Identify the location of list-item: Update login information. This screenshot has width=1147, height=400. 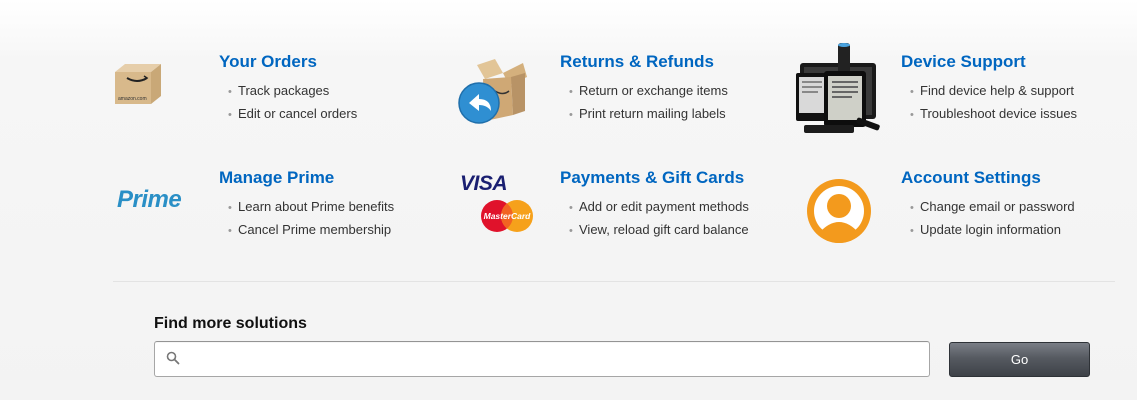
(992, 230).